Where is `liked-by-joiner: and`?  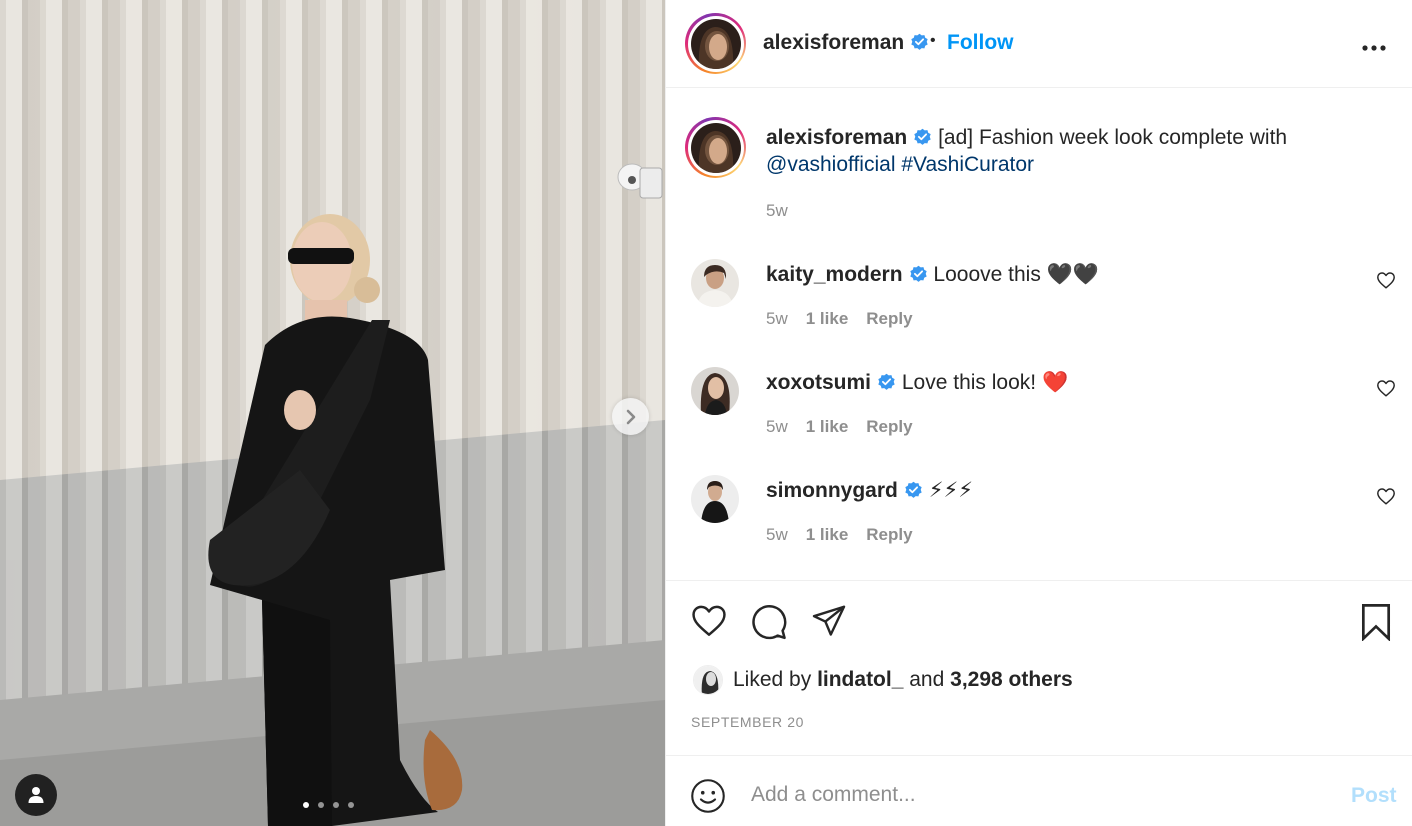
liked-by-joiner: and is located at coordinates (927, 679).